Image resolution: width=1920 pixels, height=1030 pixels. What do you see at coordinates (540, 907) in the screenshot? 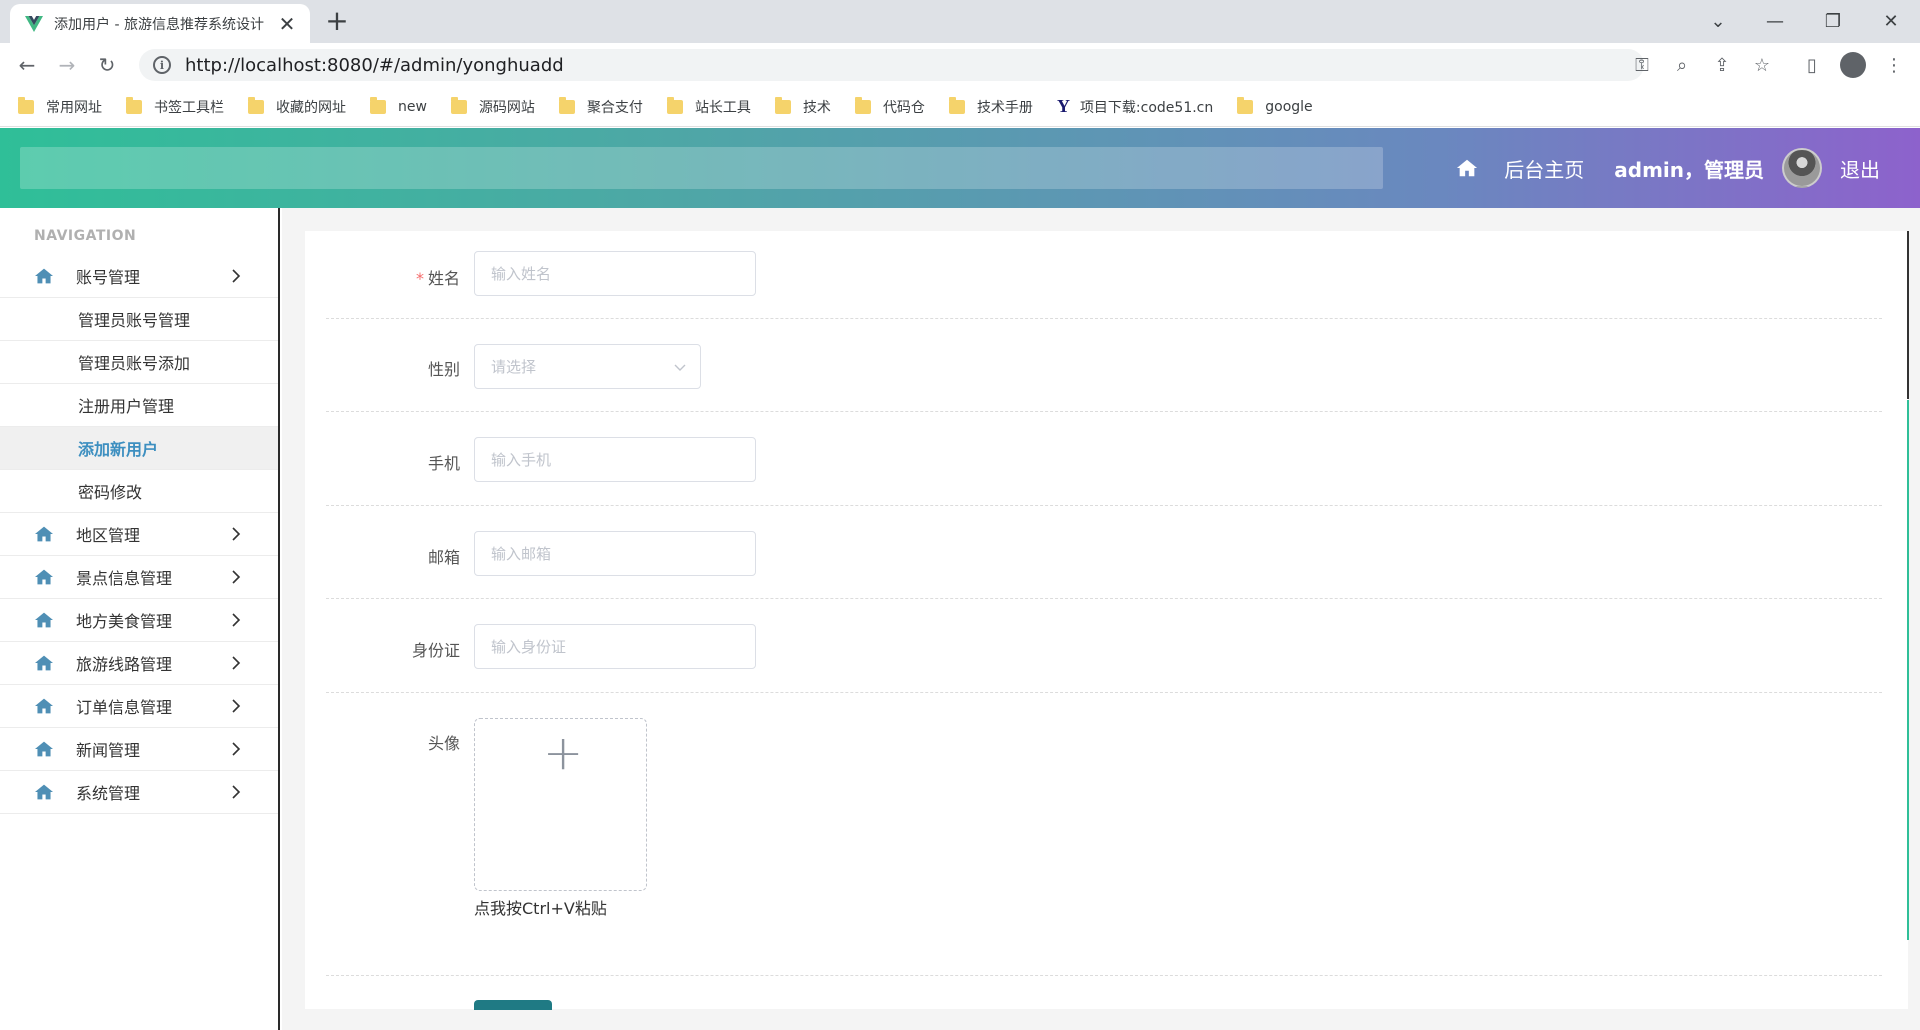
I see `paste-hint: 点我按Ctrl+V粘贴` at bounding box center [540, 907].